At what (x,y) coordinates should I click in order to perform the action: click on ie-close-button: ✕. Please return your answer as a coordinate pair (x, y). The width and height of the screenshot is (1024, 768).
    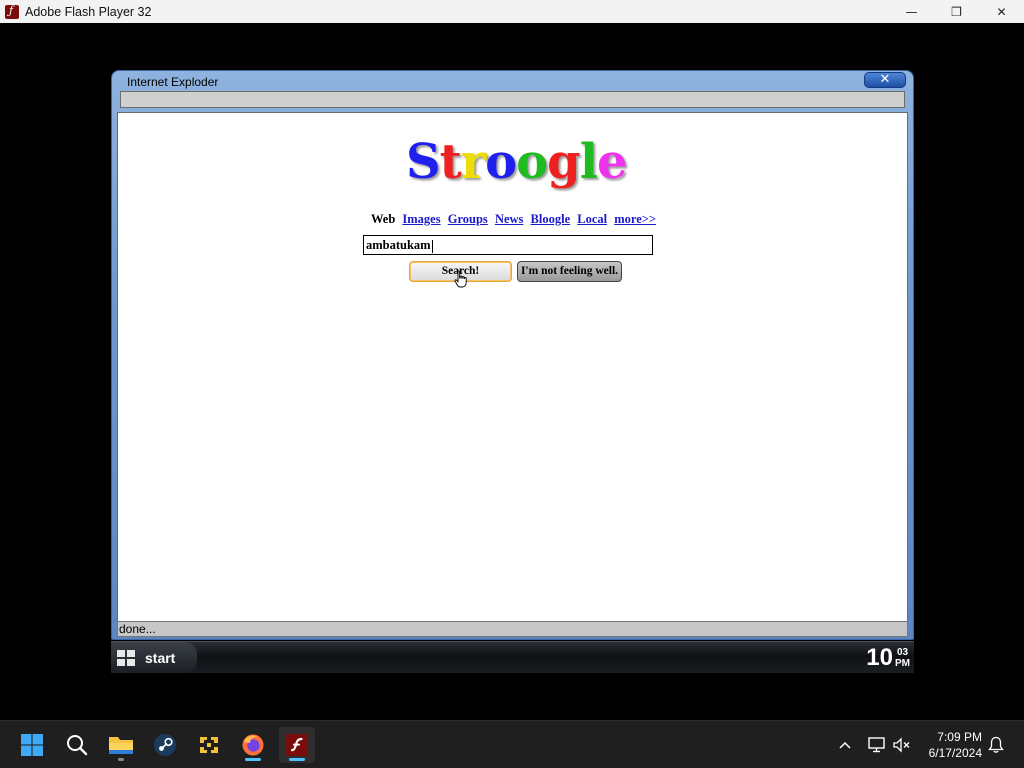
    Looking at the image, I should click on (885, 80).